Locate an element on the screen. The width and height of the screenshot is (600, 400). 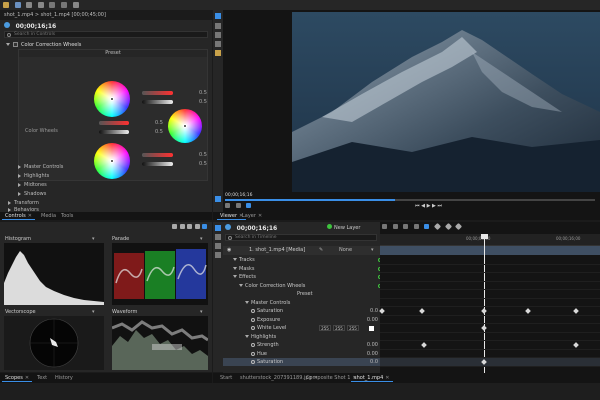
next-frame-icon: ▶ is located at coordinates (434, 206).